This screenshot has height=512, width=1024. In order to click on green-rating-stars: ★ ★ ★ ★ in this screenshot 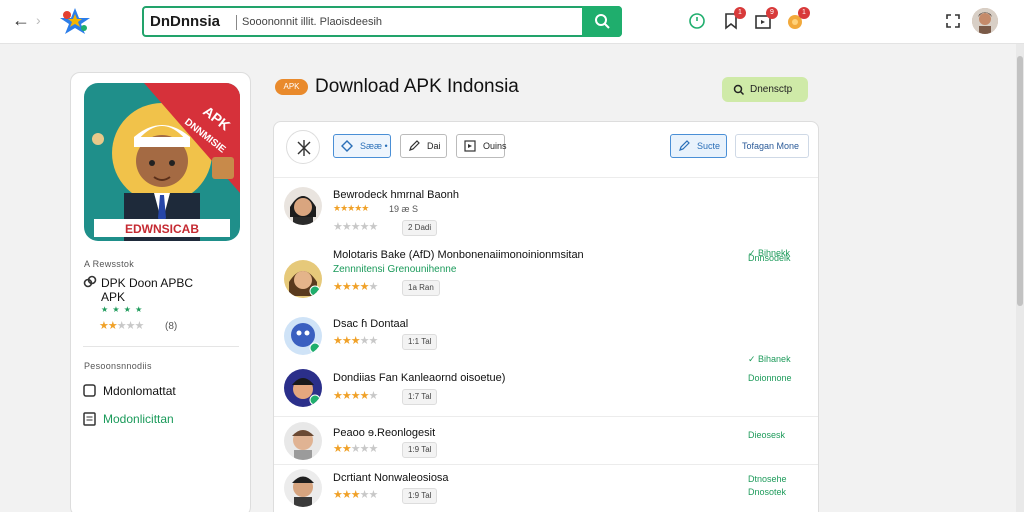, I will do `click(122, 309)`.